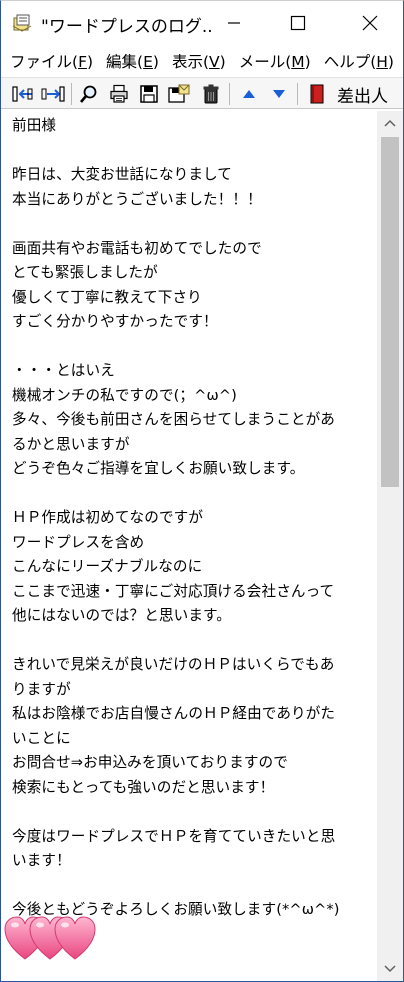  What do you see at coordinates (173, 419) in the screenshot?
I see `message-line: 多々、今後も前田さんを困らせてしまうことがあ` at bounding box center [173, 419].